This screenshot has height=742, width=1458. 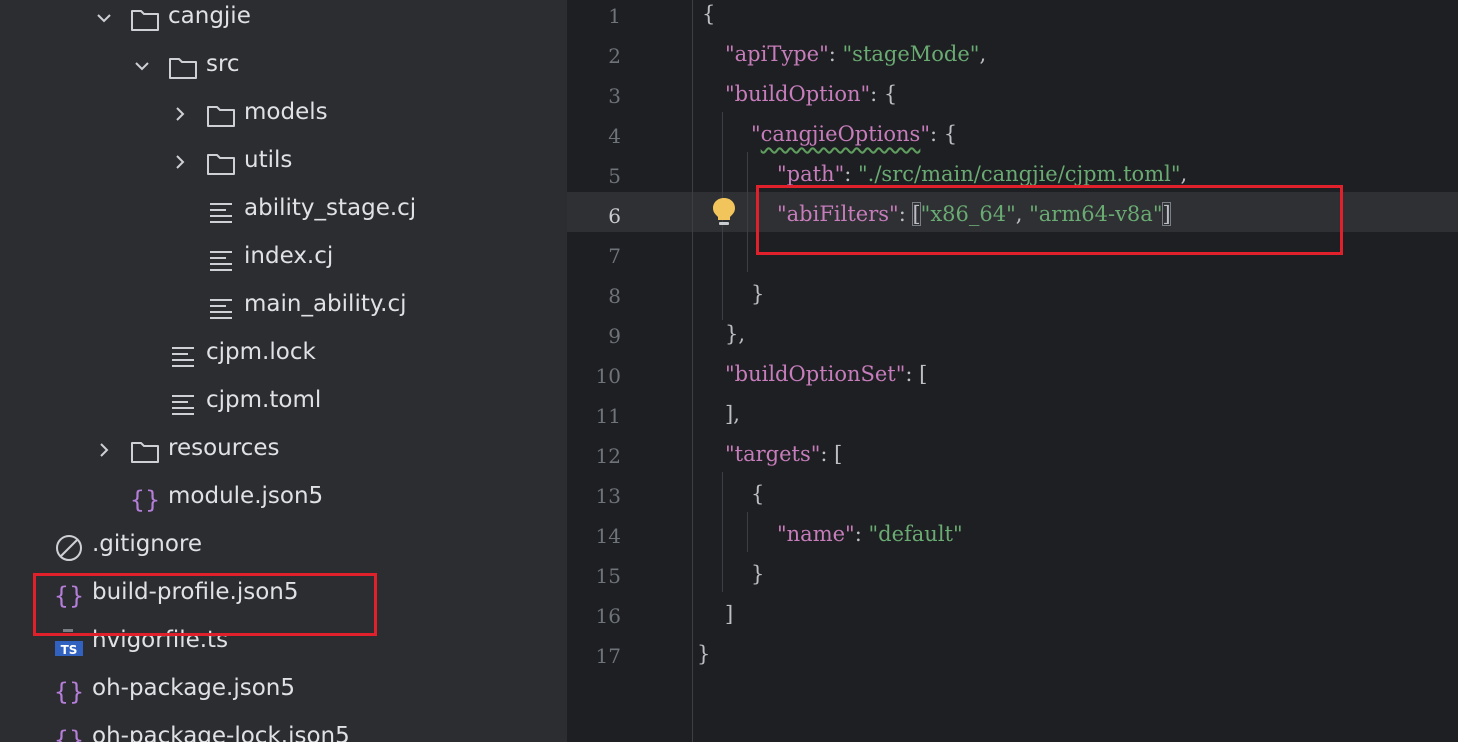 What do you see at coordinates (855, 54) in the screenshot?
I see `code-line-2: "apiType": "stageMode",` at bounding box center [855, 54].